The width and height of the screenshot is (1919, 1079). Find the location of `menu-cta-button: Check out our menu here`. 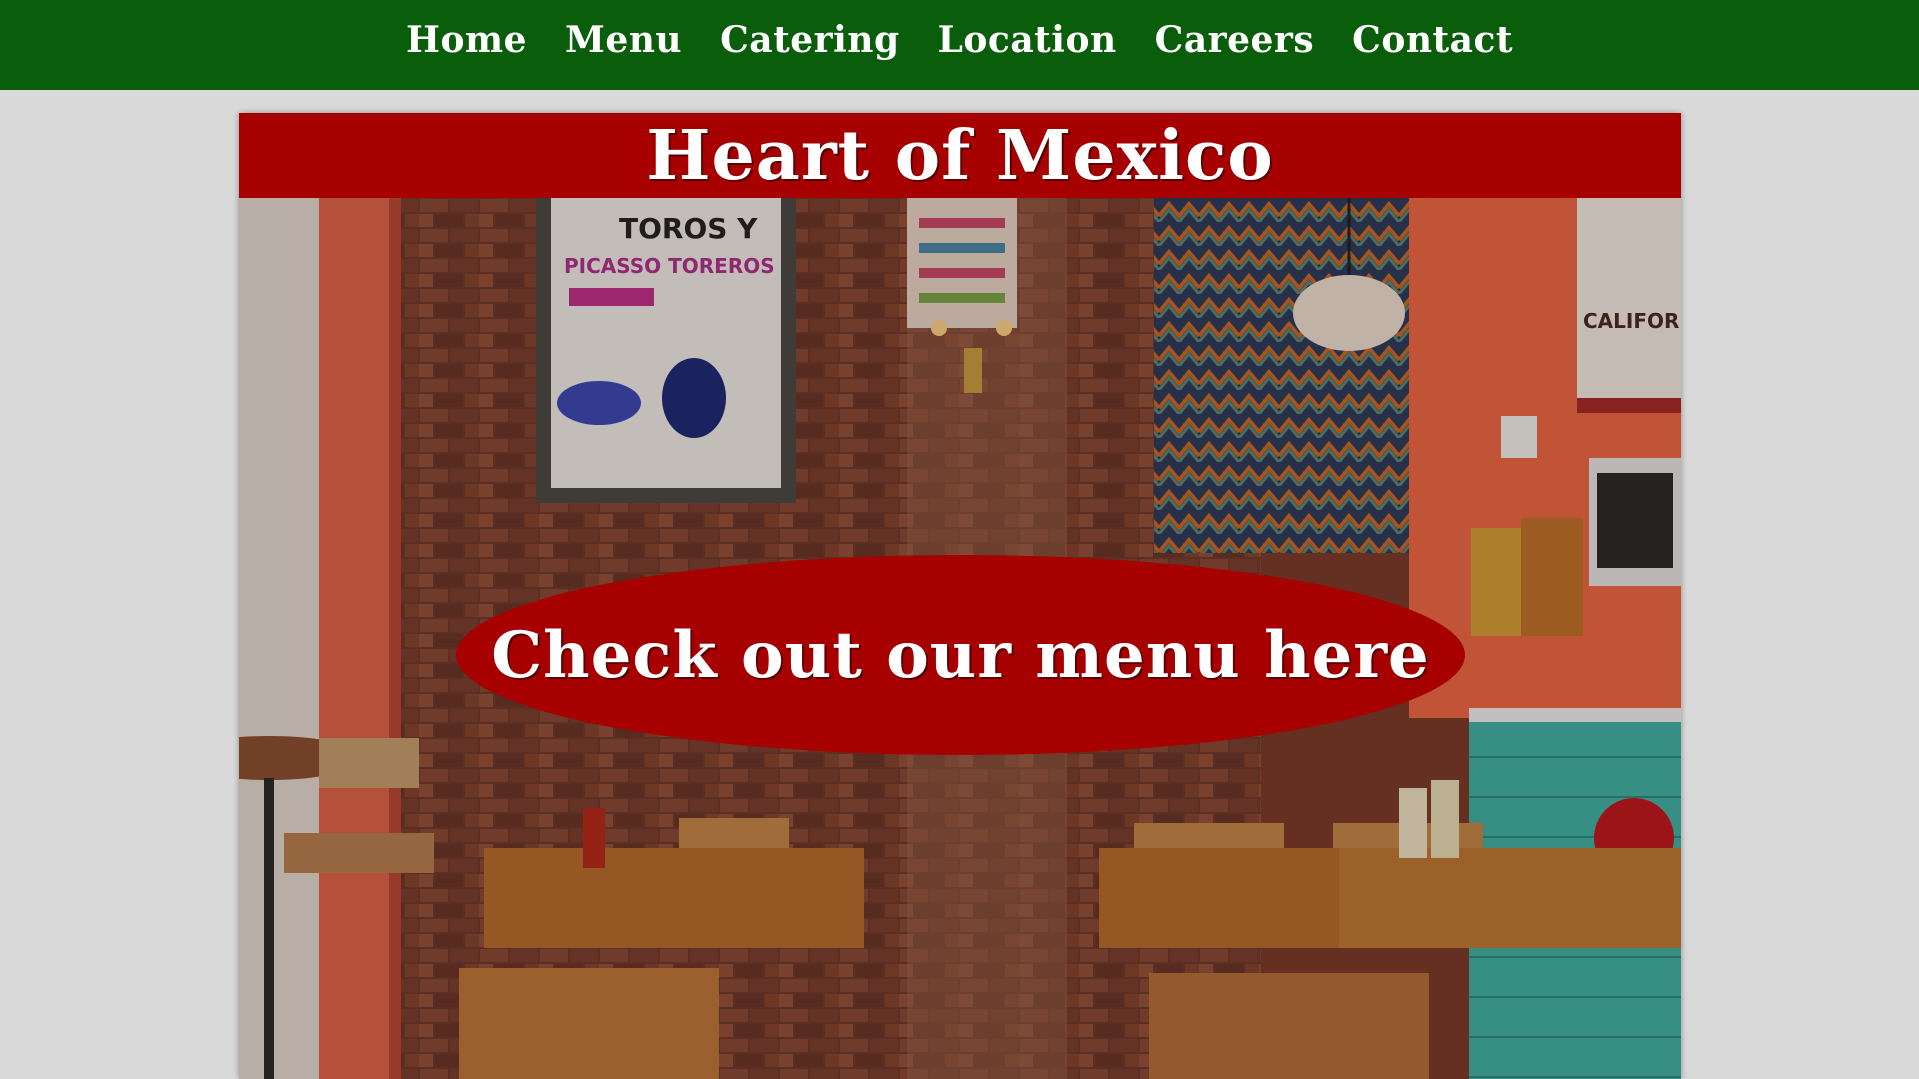

menu-cta-button: Check out our menu here is located at coordinates (960, 655).